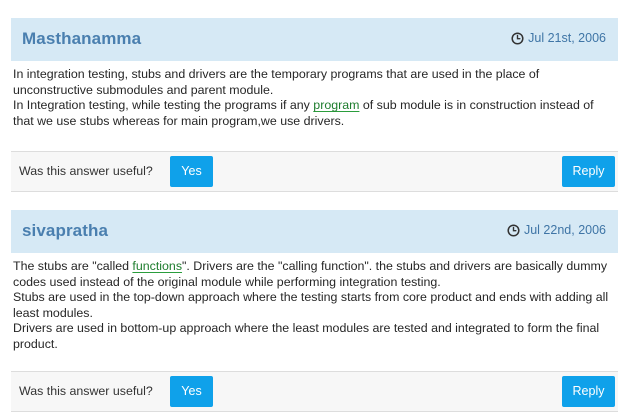  I want to click on answer-author: sivapratha, so click(65, 231).